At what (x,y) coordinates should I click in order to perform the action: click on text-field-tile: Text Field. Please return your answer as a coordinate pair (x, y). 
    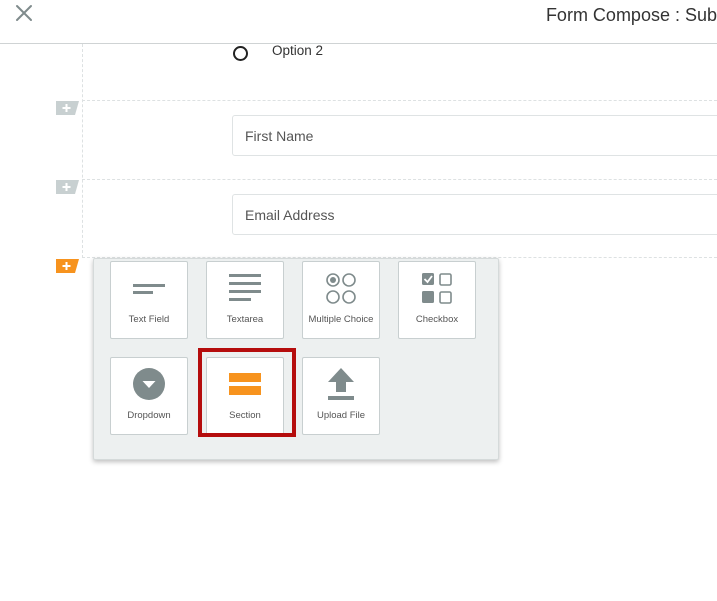
    Looking at the image, I should click on (149, 300).